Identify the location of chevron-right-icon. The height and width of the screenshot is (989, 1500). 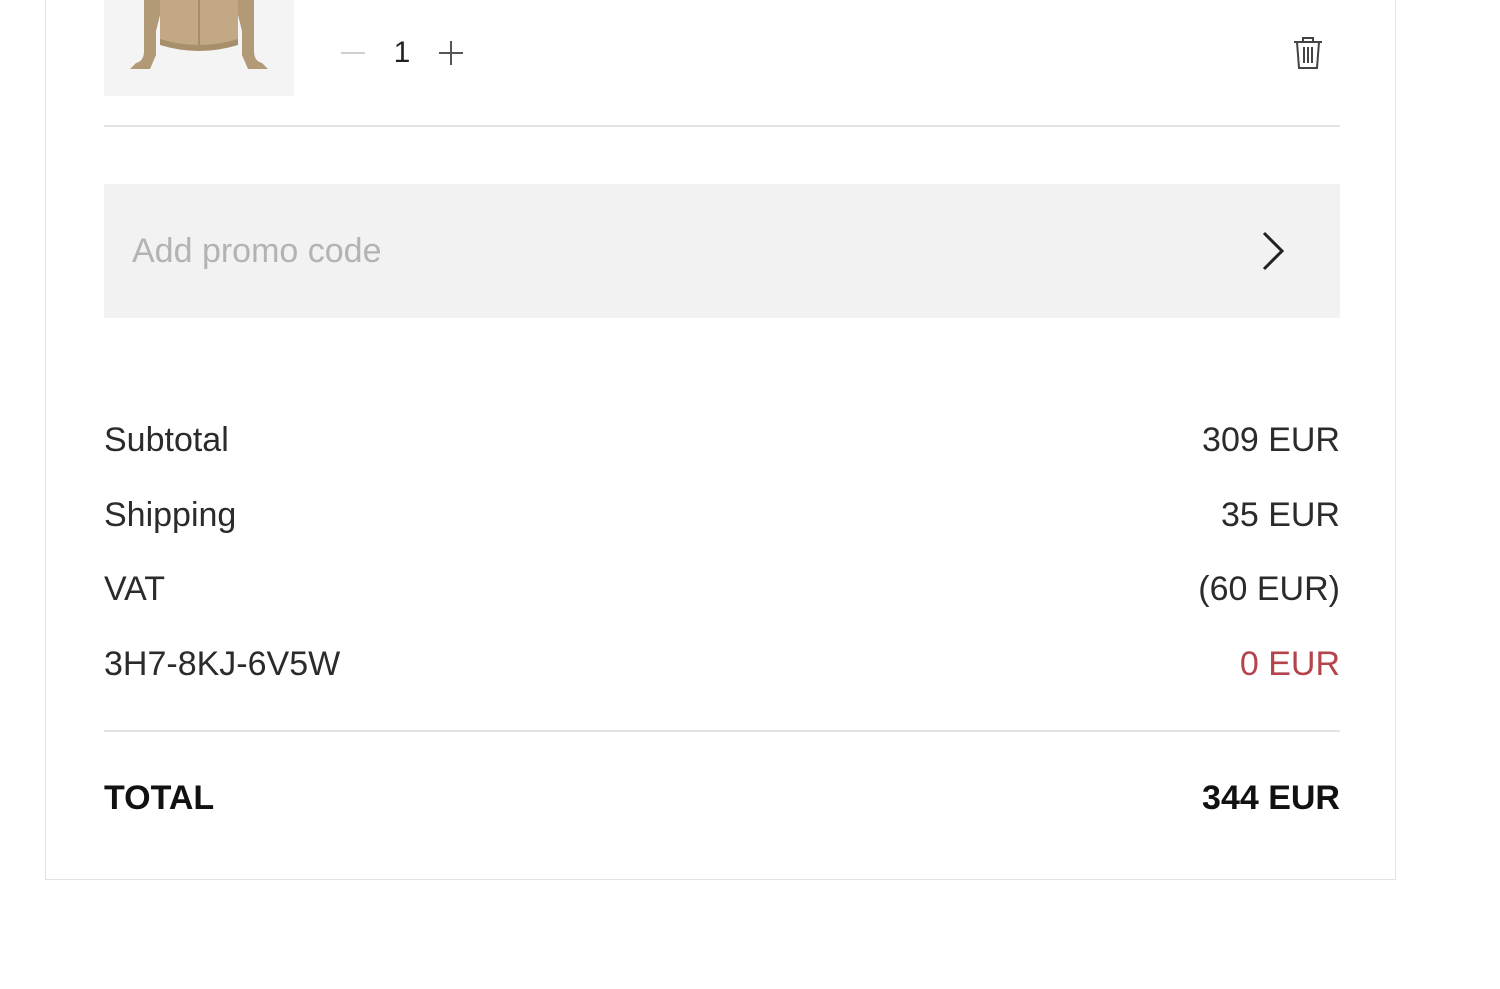
(1273, 251).